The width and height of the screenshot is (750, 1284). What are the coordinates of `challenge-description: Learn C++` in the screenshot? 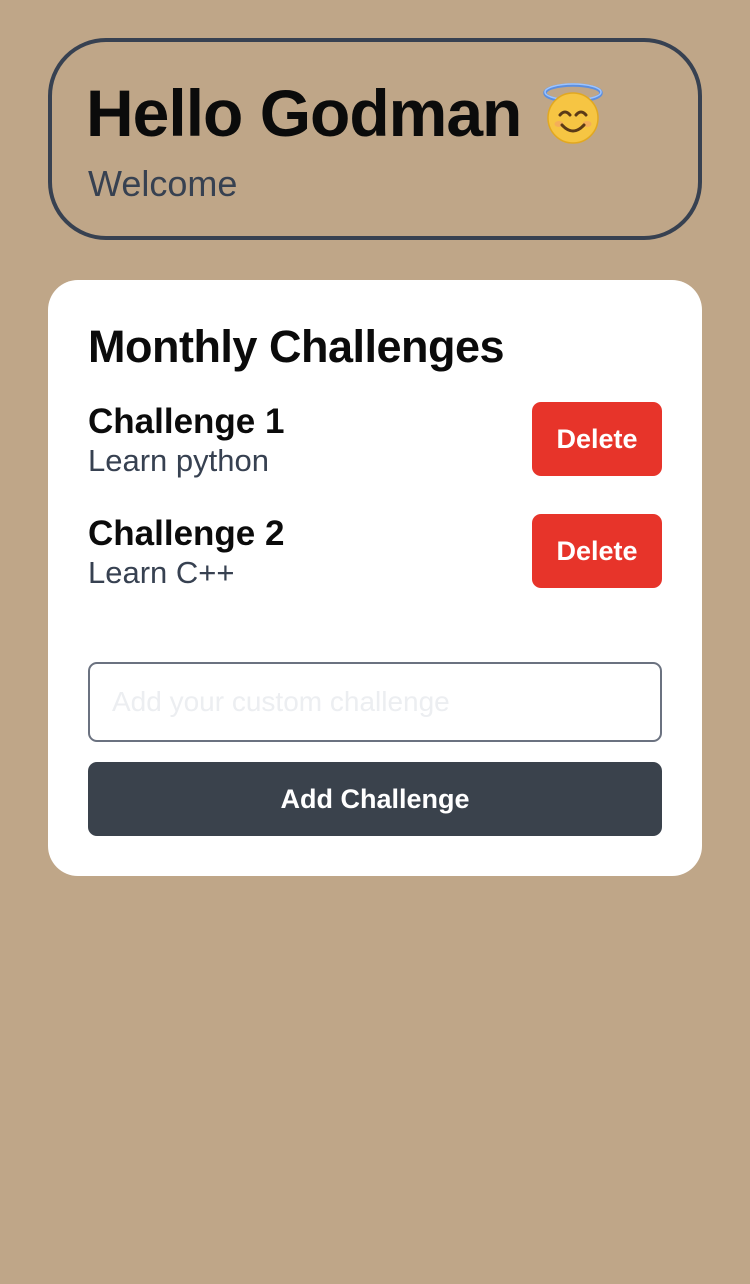 It's located at (161, 572).